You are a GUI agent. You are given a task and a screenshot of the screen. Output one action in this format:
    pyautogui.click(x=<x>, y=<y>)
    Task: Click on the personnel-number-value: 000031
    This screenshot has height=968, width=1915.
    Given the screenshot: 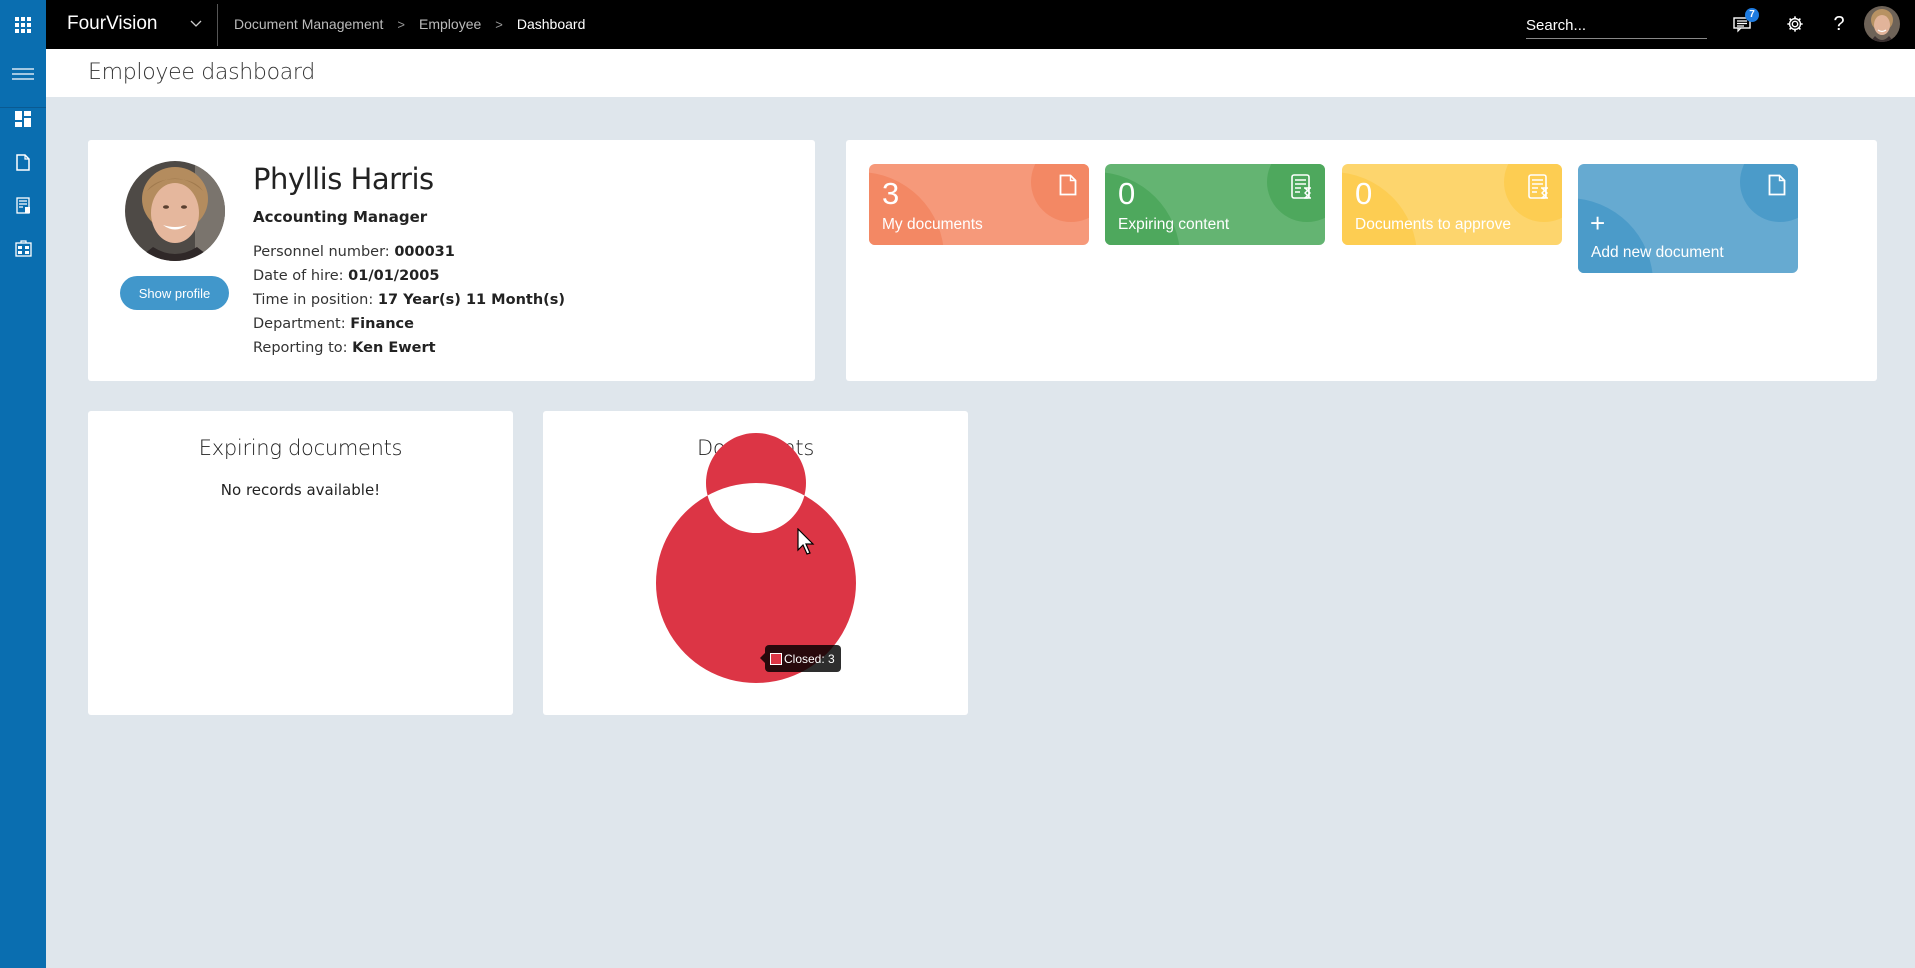 What is the action you would take?
    pyautogui.click(x=424, y=252)
    